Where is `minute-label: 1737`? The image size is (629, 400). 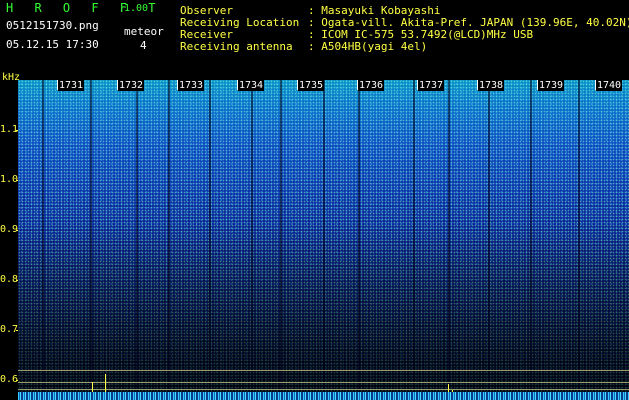 minute-label: 1737 is located at coordinates (431, 85).